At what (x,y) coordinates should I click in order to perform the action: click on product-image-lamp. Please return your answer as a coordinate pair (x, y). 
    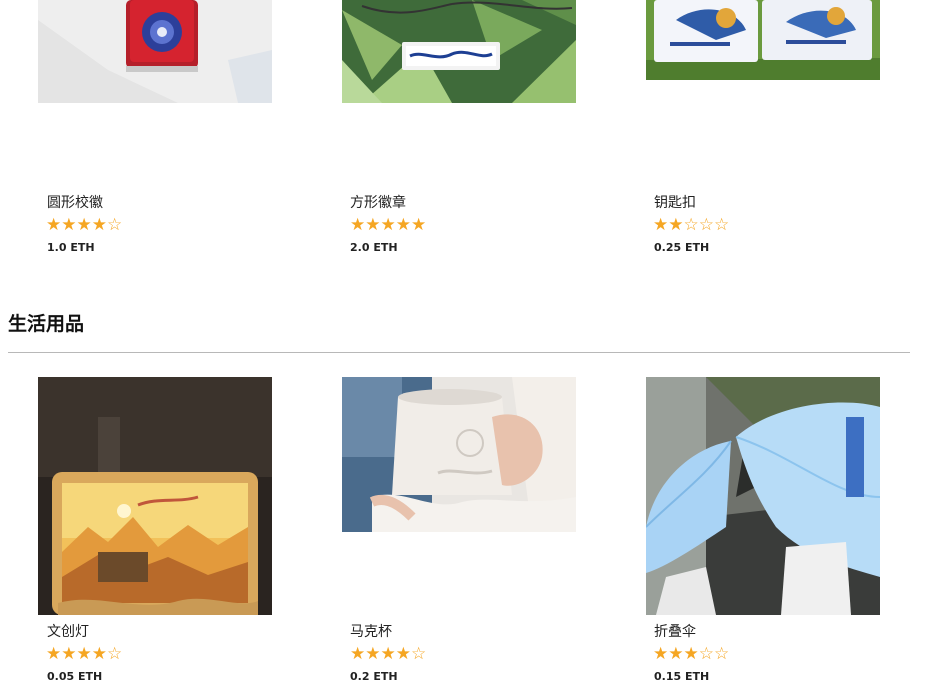
    Looking at the image, I should click on (155, 496).